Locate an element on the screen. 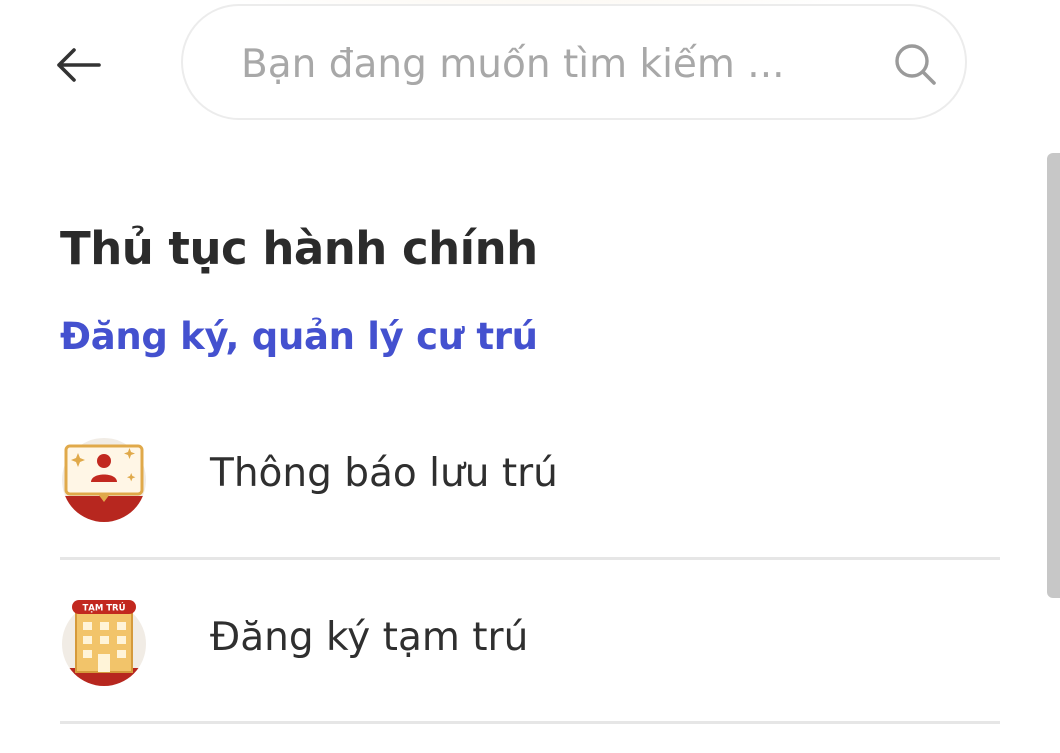  arrow-left-icon is located at coordinates (79, 65).